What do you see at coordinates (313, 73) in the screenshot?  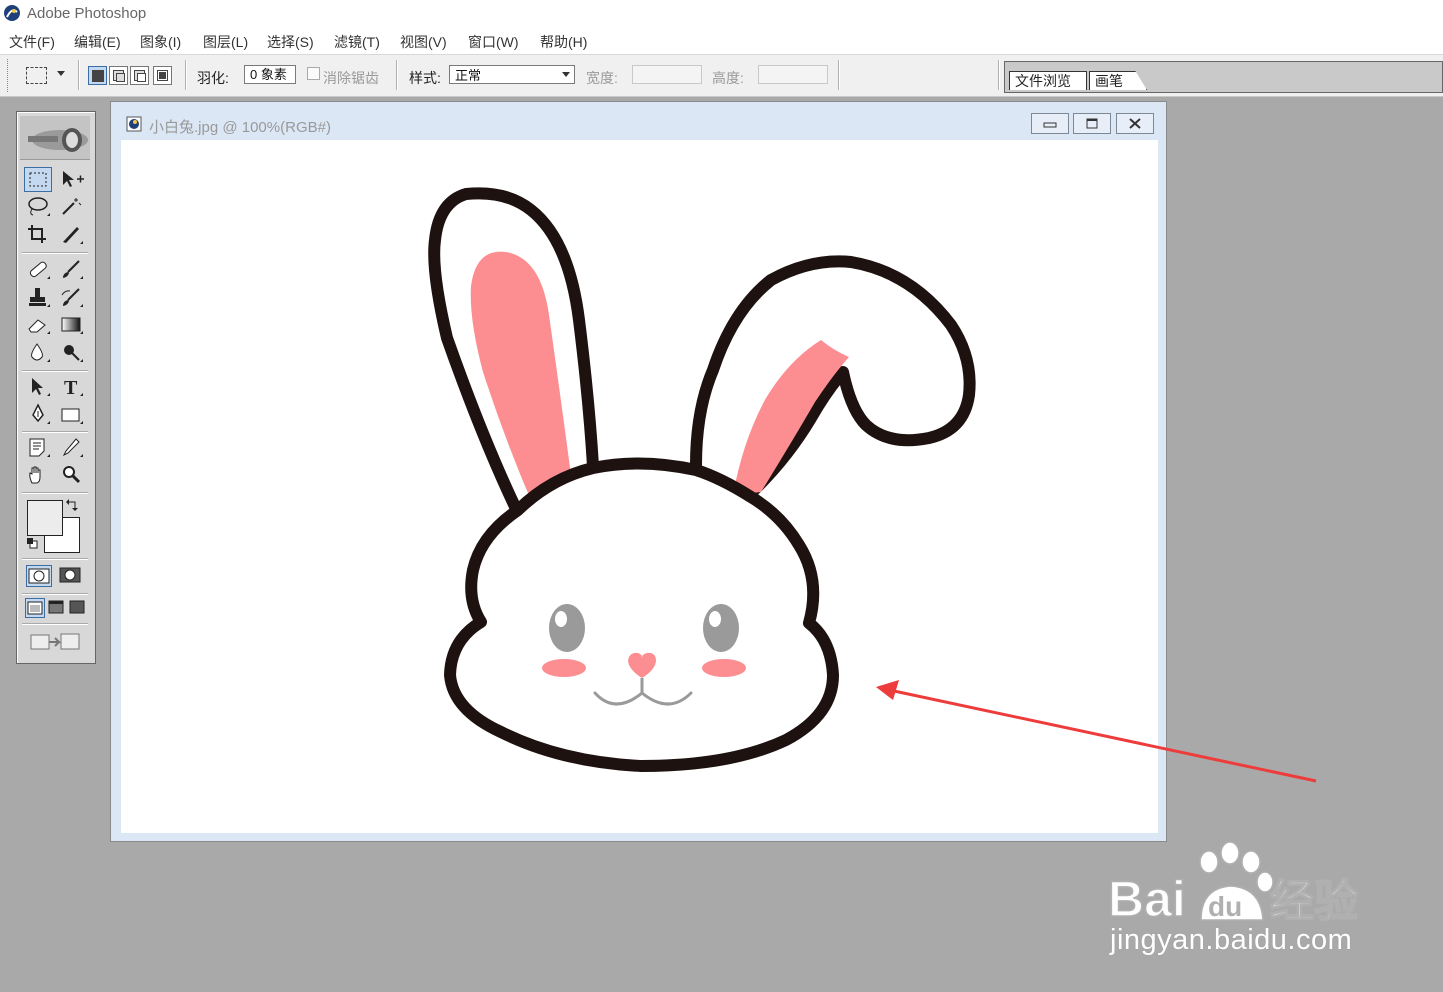 I see `antialias-checkbox` at bounding box center [313, 73].